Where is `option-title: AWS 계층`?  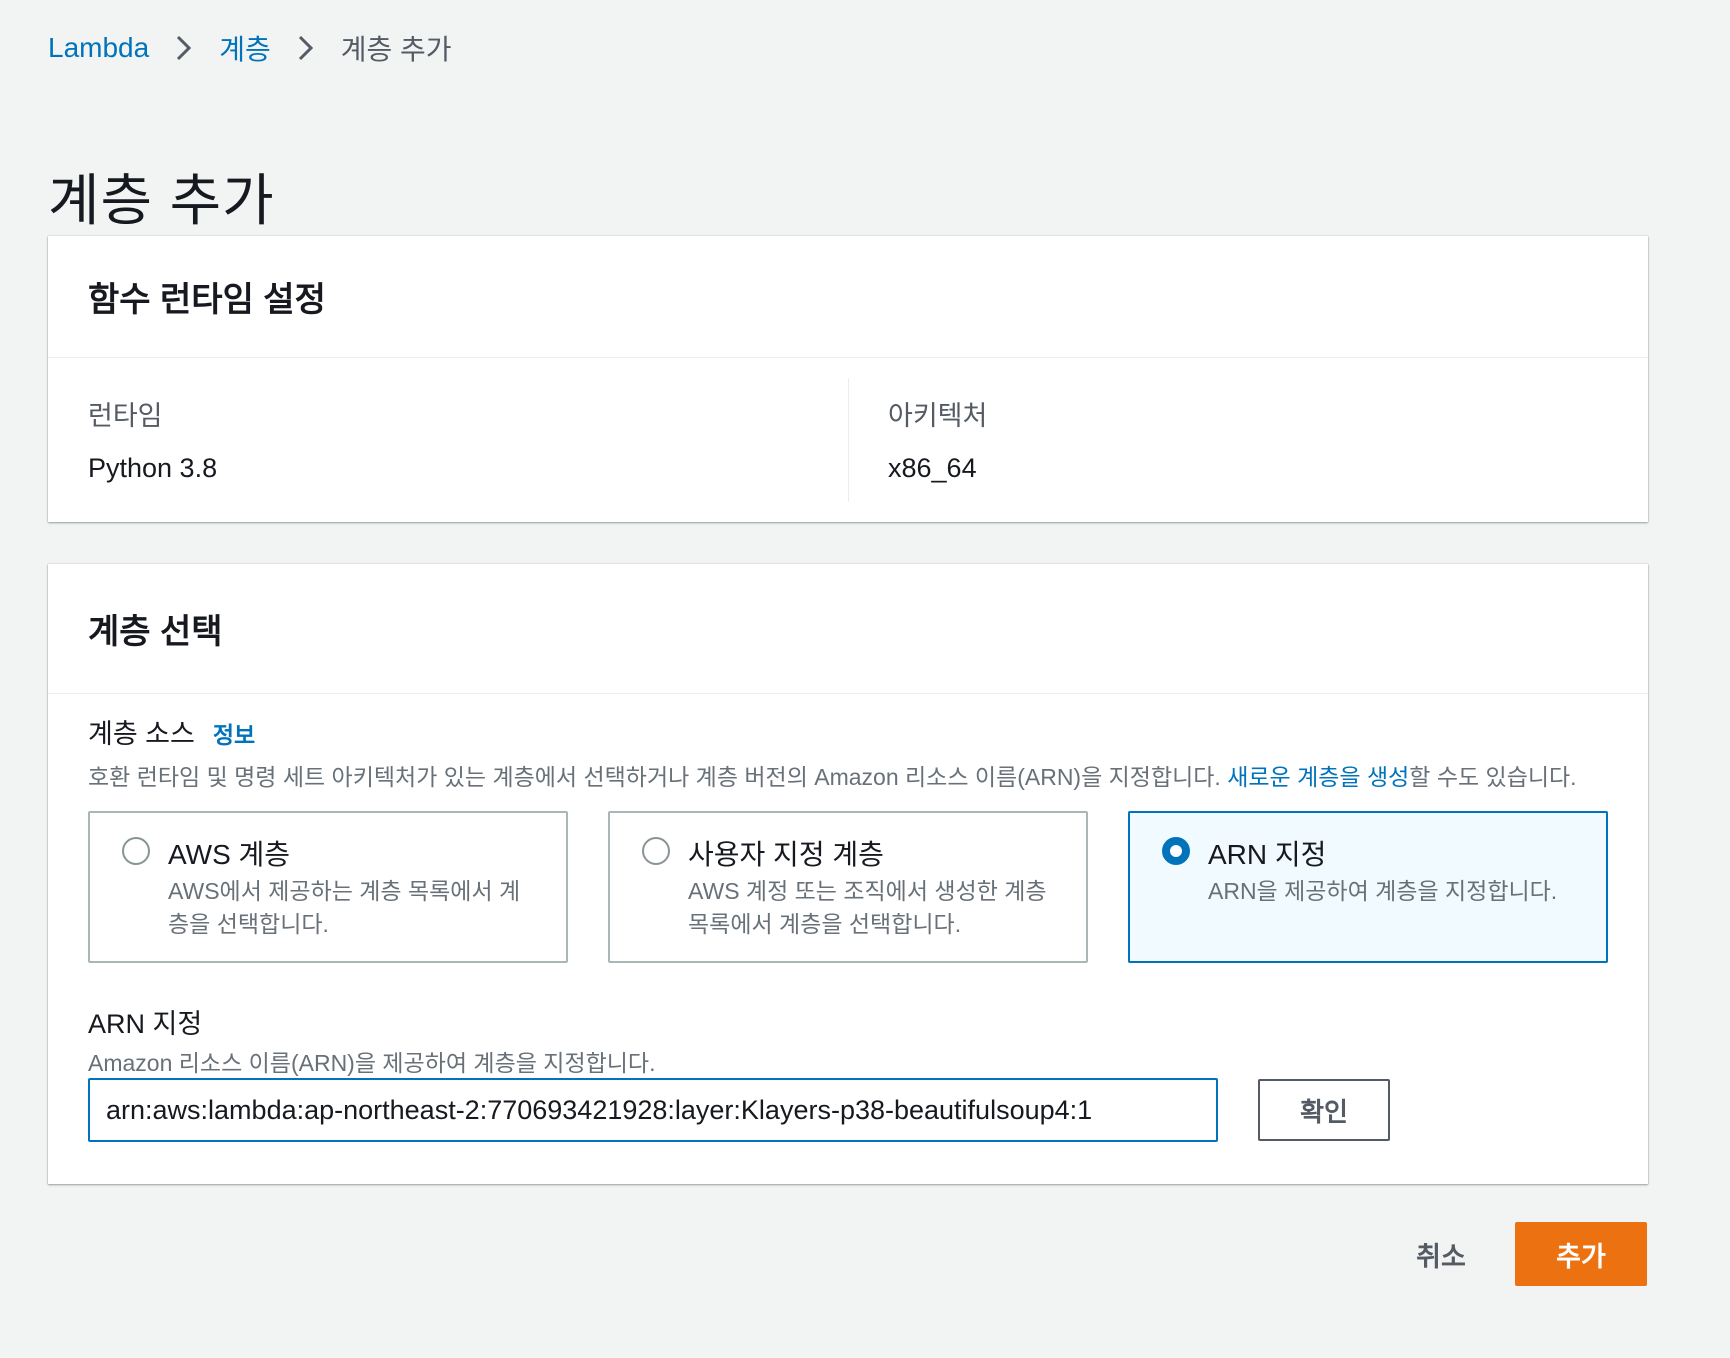 option-title: AWS 계층 is located at coordinates (229, 854).